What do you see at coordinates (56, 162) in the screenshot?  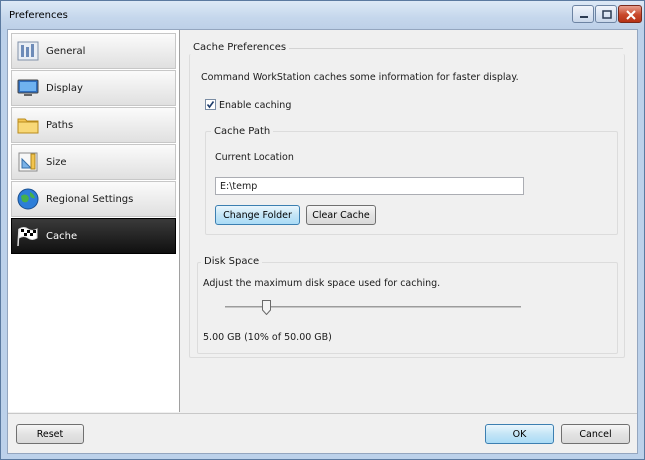 I see `sidebar-item-label: Size` at bounding box center [56, 162].